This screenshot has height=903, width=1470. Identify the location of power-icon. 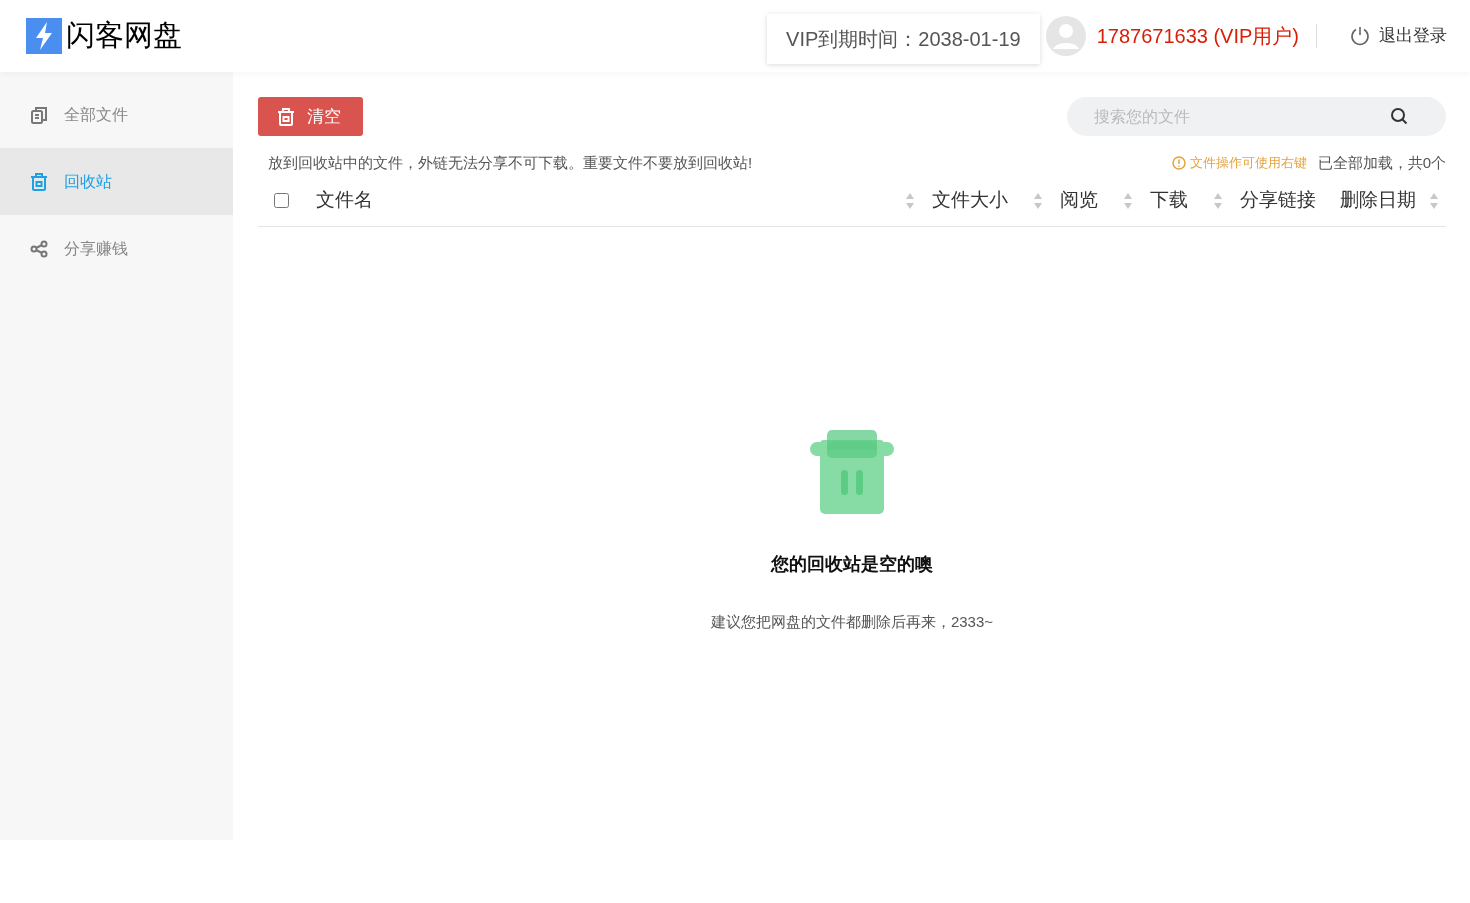
(1360, 36).